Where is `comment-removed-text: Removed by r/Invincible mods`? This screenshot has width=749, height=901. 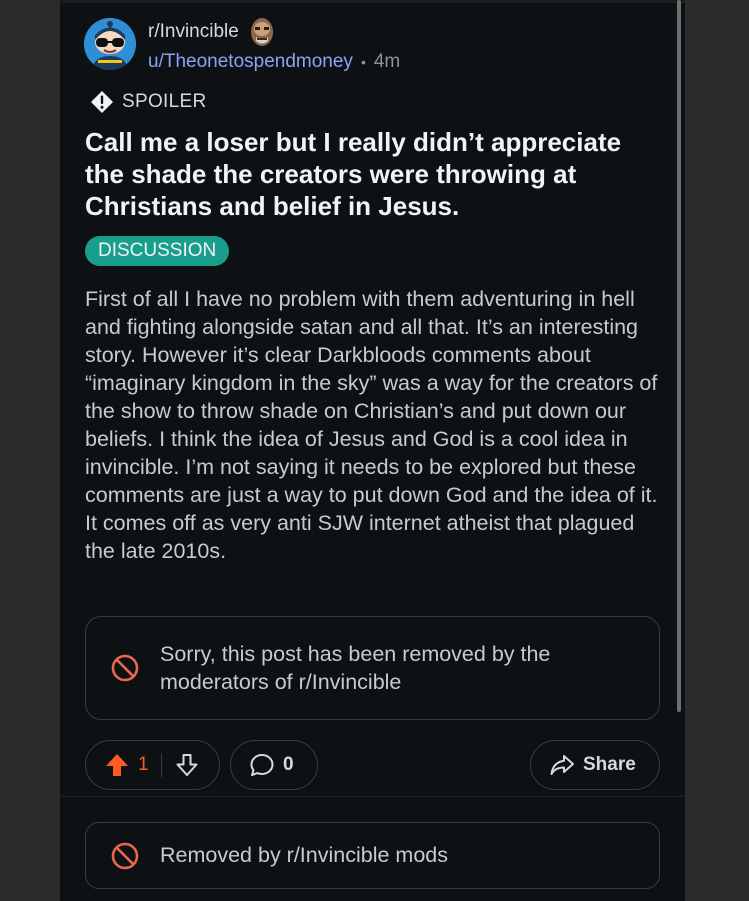 comment-removed-text: Removed by r/Invincible mods is located at coordinates (304, 855).